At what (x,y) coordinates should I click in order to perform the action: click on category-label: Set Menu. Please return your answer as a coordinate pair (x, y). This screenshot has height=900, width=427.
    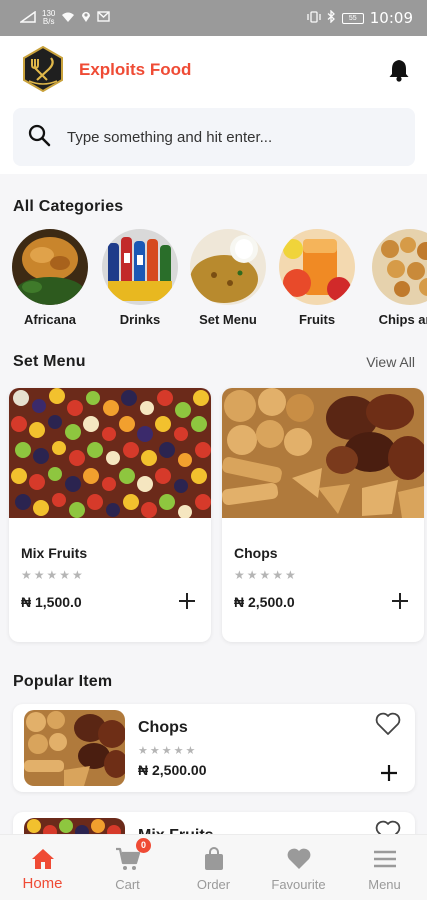
    Looking at the image, I should click on (228, 319).